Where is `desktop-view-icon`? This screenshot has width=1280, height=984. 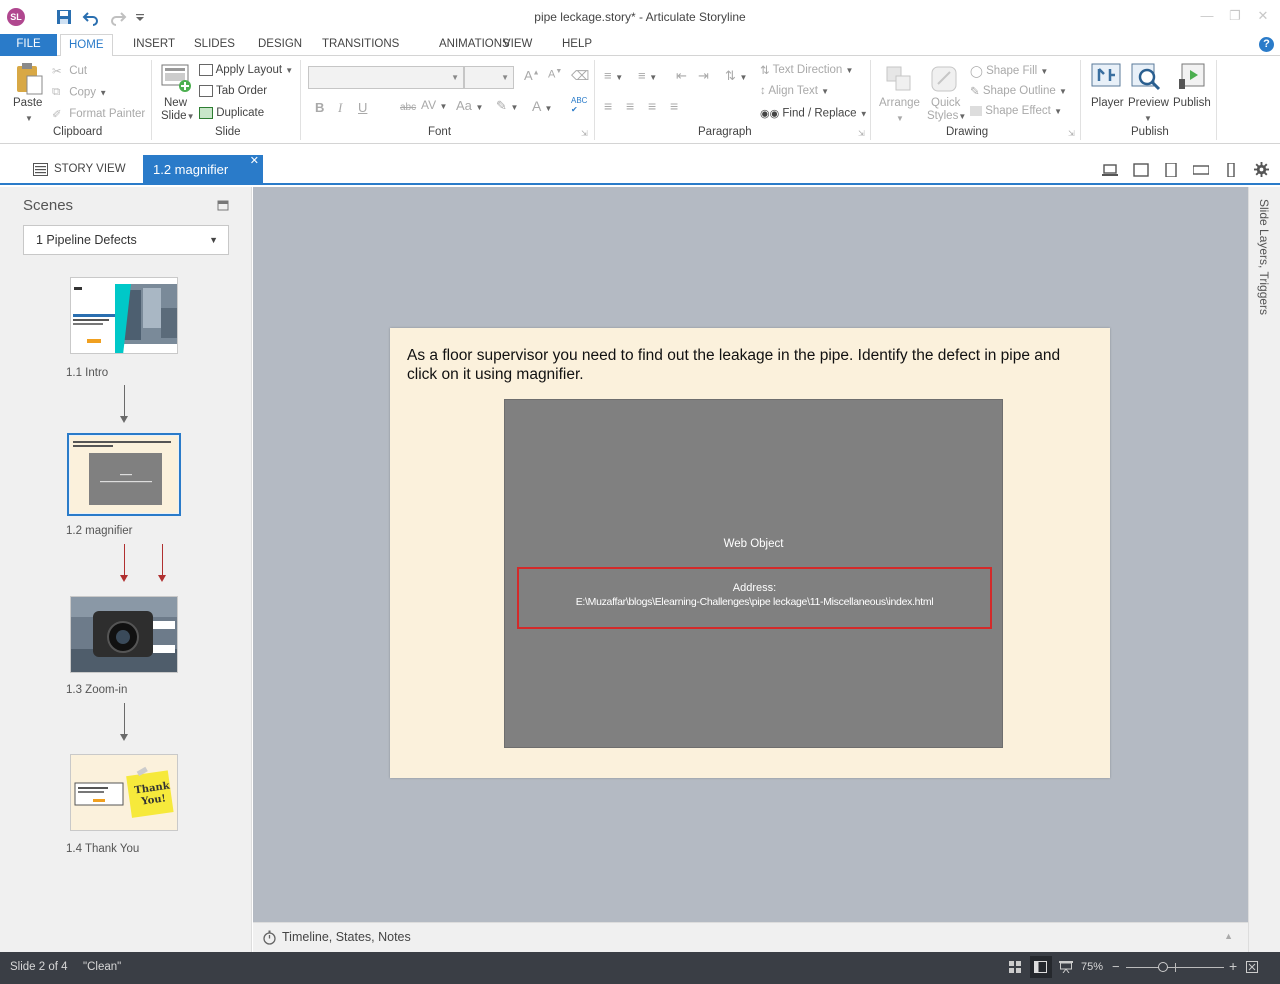
desktop-view-icon is located at coordinates (1141, 170).